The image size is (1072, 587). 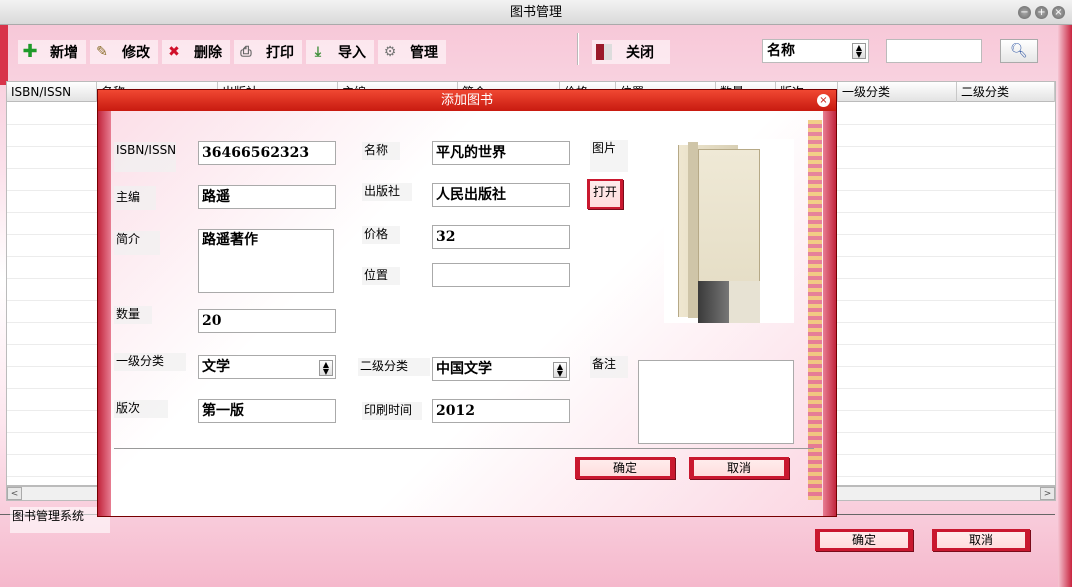 What do you see at coordinates (464, 369) in the screenshot?
I see `category2-value: 中国文学` at bounding box center [464, 369].